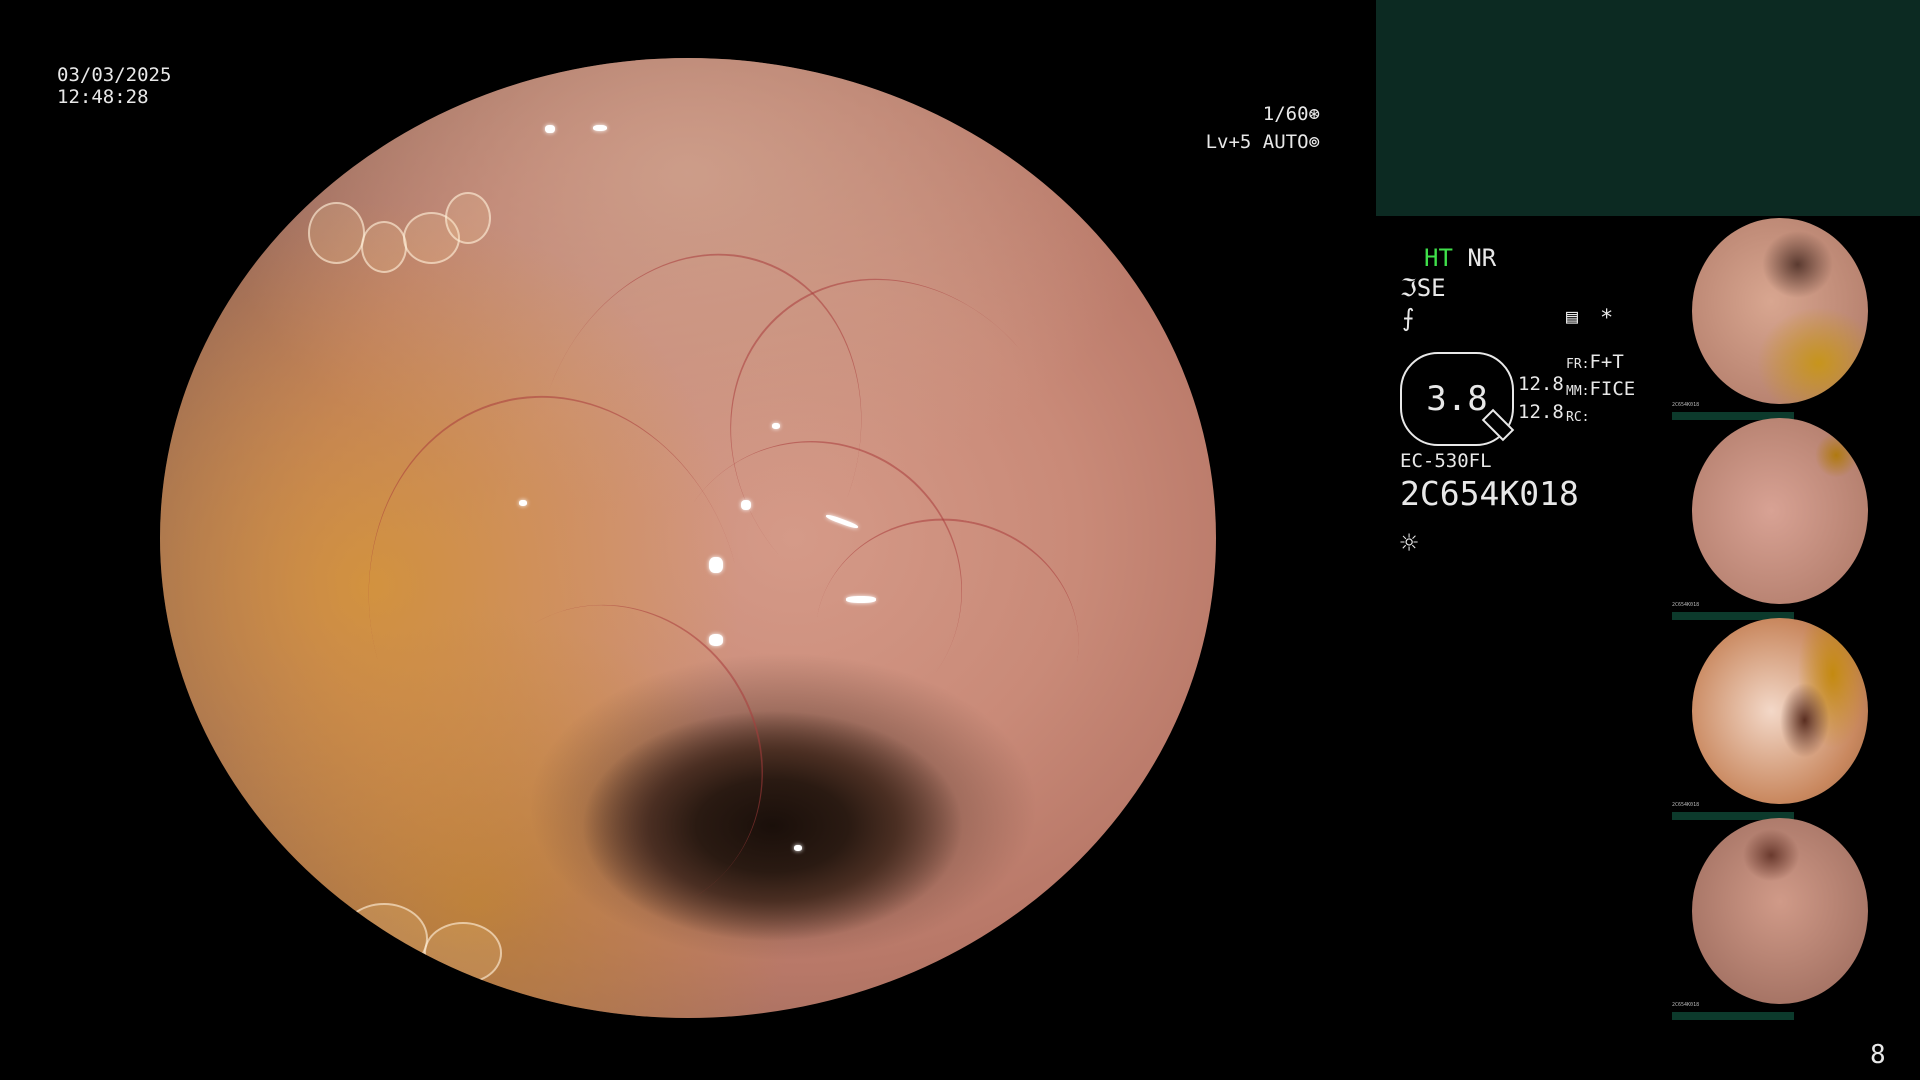 The width and height of the screenshot is (1920, 1080). What do you see at coordinates (1408, 288) in the screenshot?
I see `scope-se-icon: ℑ` at bounding box center [1408, 288].